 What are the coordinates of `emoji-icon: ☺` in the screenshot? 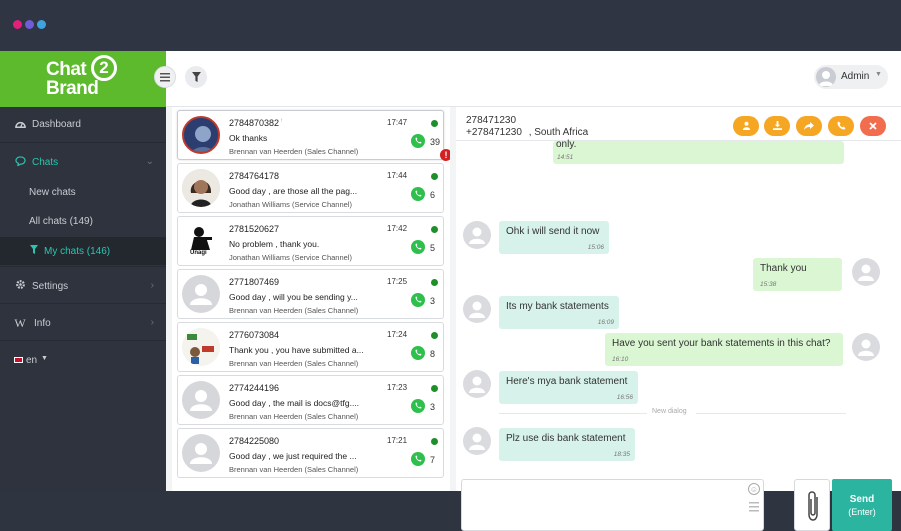 It's located at (754, 489).